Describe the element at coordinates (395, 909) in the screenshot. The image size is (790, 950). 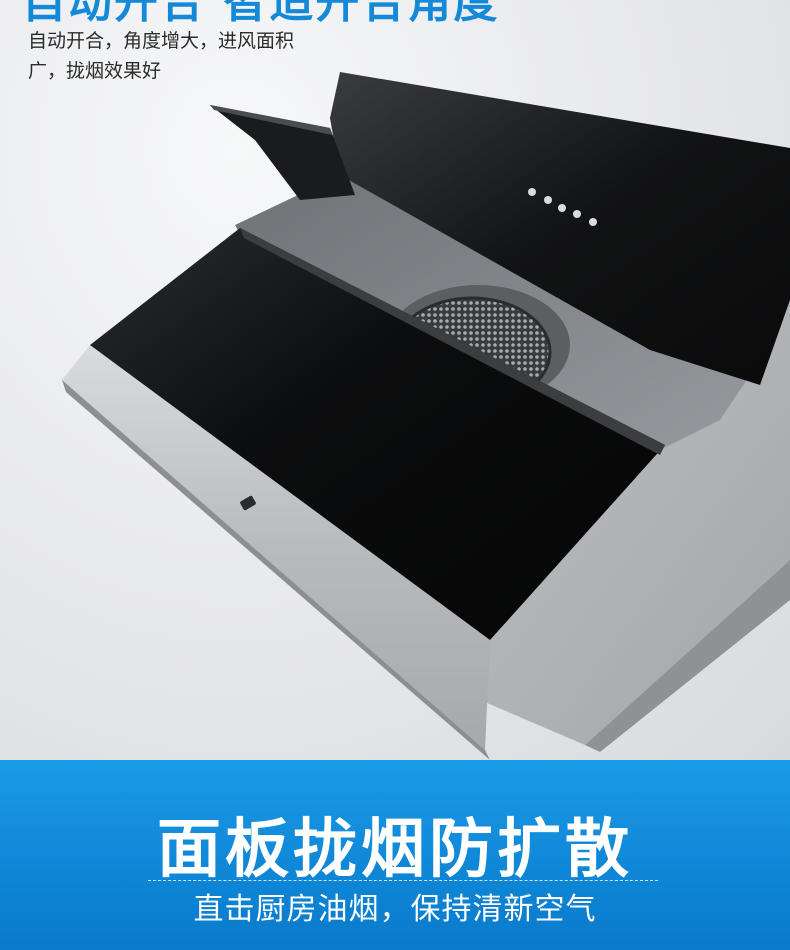
I see `banner-subtitle: 直击厨房油烟，保持清新空气` at that location.